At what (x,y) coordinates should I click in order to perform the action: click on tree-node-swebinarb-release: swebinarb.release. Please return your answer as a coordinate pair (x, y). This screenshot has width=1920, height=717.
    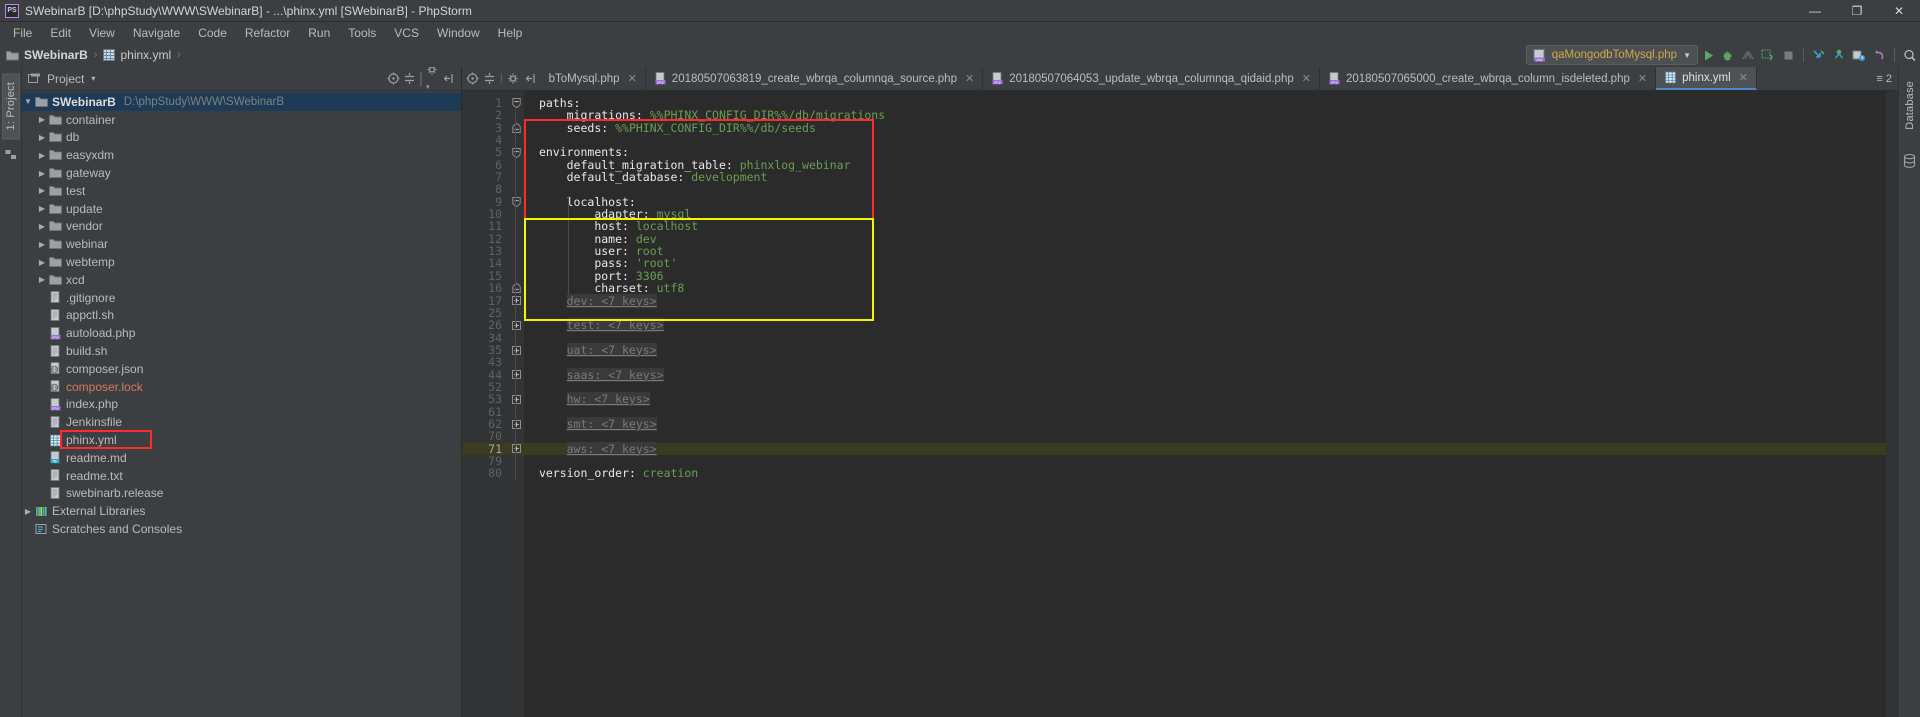
    Looking at the image, I should click on (241, 494).